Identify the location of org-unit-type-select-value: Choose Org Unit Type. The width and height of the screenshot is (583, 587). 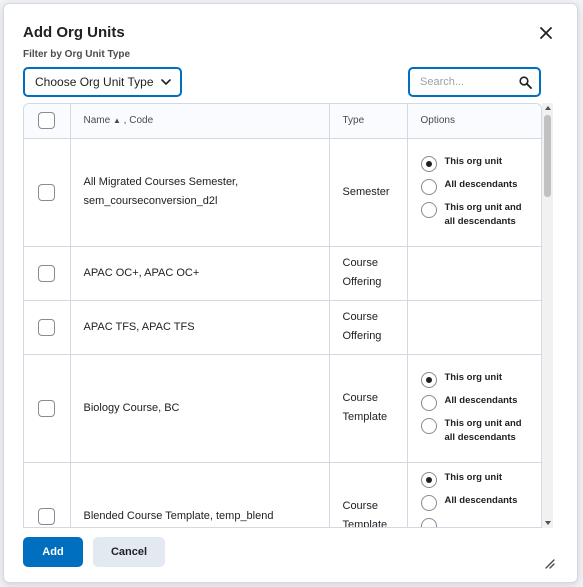
(94, 82).